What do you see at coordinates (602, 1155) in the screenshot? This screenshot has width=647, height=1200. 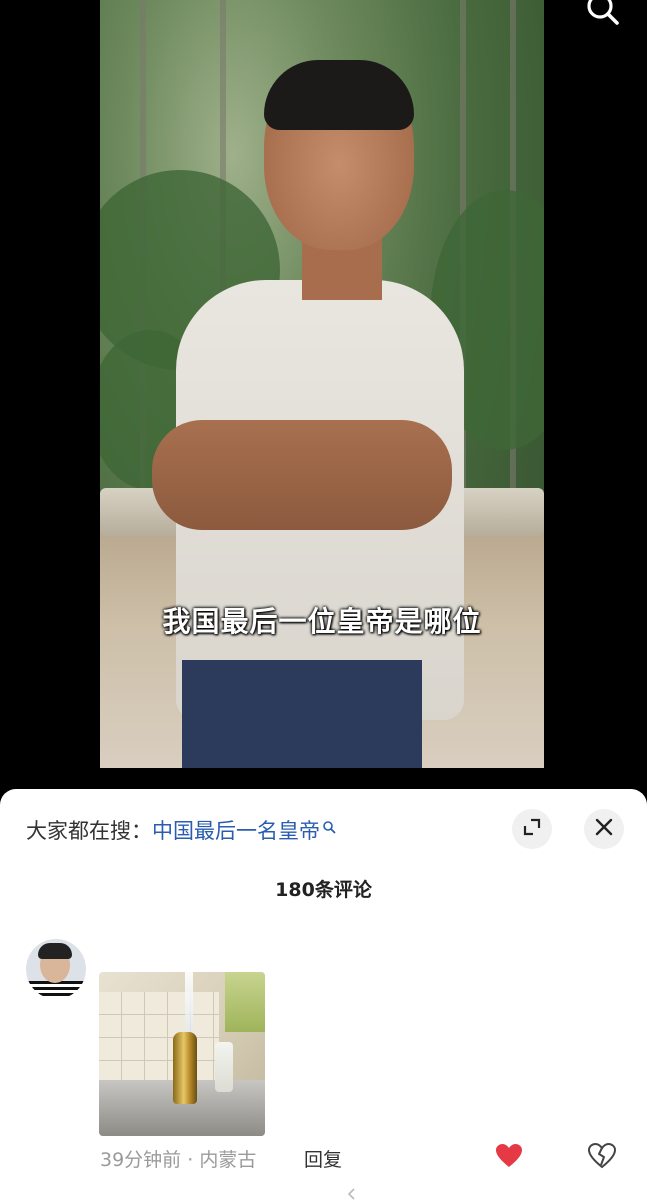 I see `broken-heart-icon` at bounding box center [602, 1155].